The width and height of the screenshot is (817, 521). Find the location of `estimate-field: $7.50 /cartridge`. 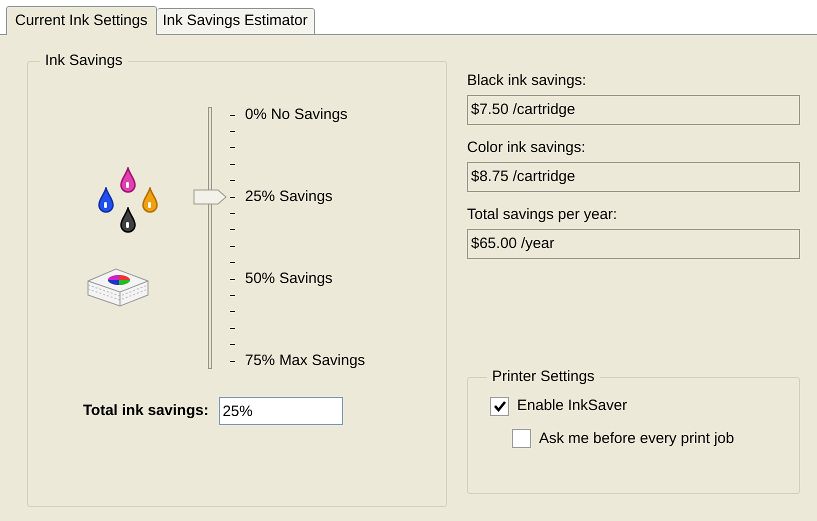

estimate-field: $7.50 /cartridge is located at coordinates (633, 110).